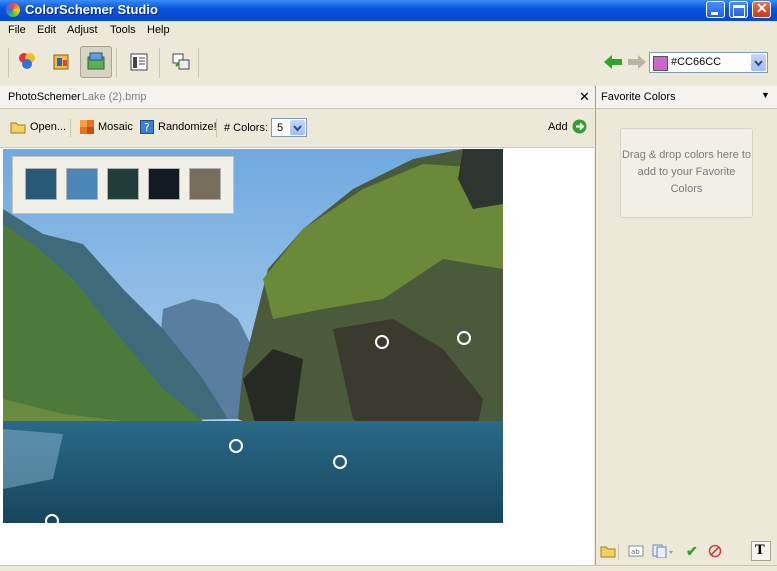  I want to click on forward-arrow-icon, so click(637, 62).